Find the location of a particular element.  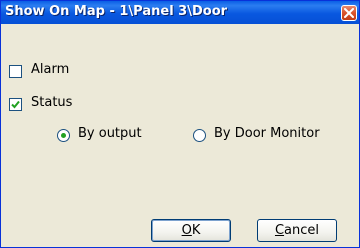

close-icon is located at coordinates (349, 13).